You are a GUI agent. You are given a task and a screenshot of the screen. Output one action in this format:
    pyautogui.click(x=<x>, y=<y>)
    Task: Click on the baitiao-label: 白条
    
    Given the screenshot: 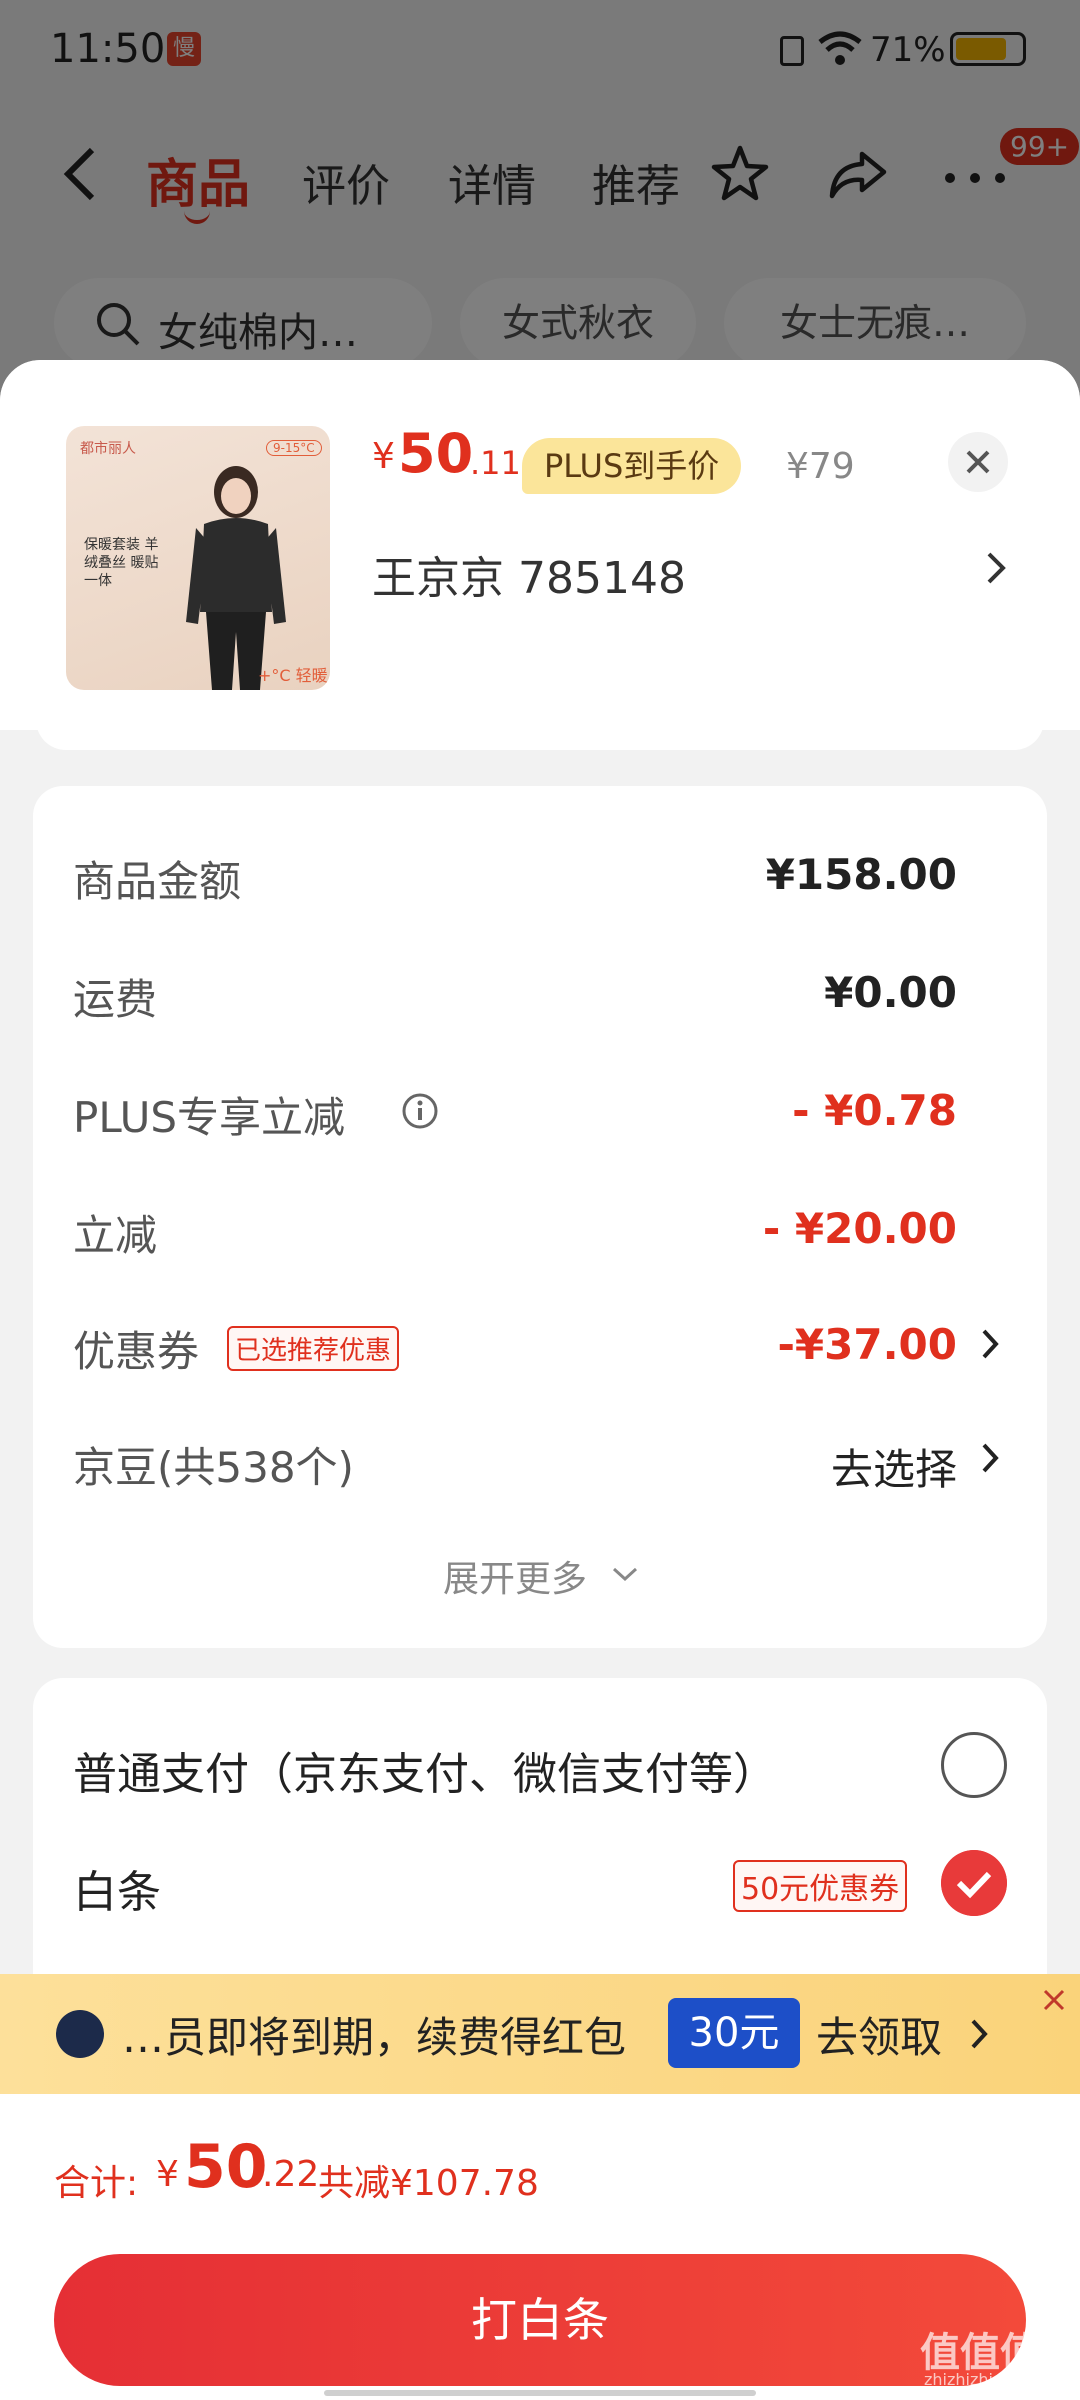 What is the action you would take?
    pyautogui.click(x=117, y=1888)
    